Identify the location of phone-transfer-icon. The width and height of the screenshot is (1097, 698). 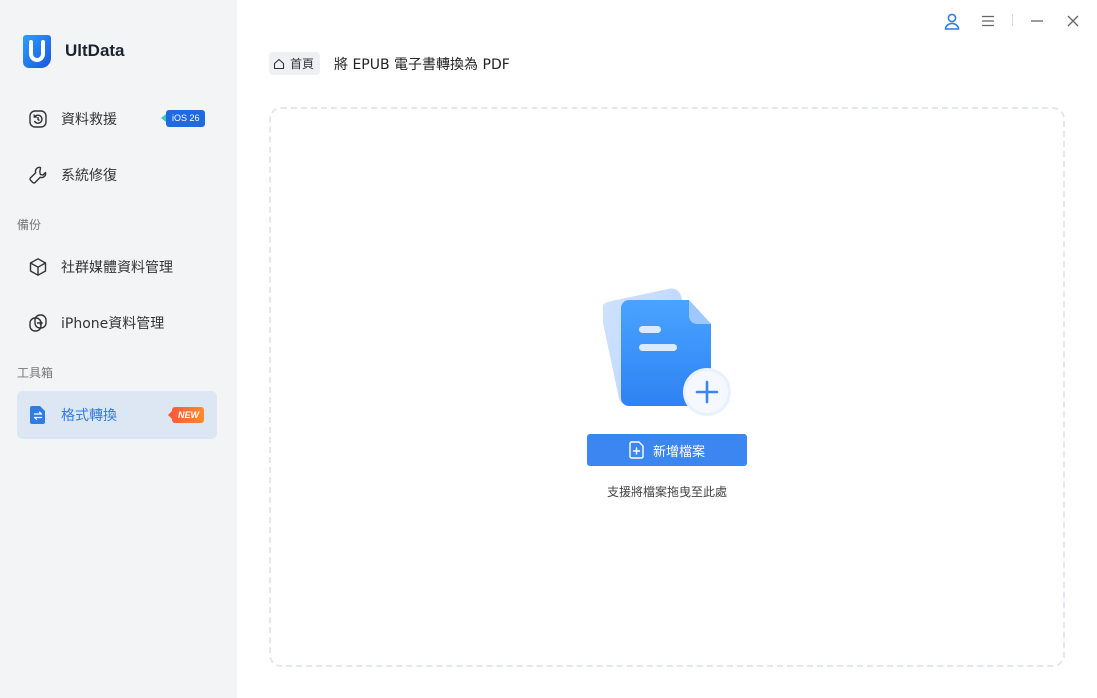
(38, 323).